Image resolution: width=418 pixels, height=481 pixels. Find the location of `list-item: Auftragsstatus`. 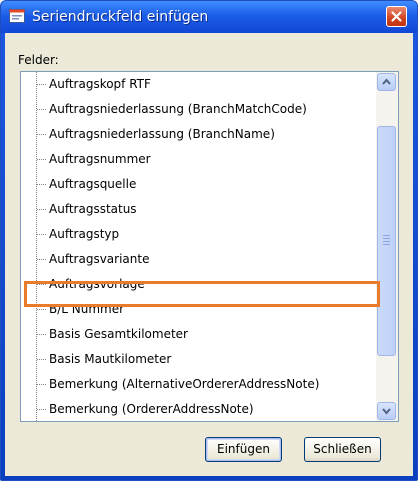

list-item: Auftragsstatus is located at coordinates (198, 209).